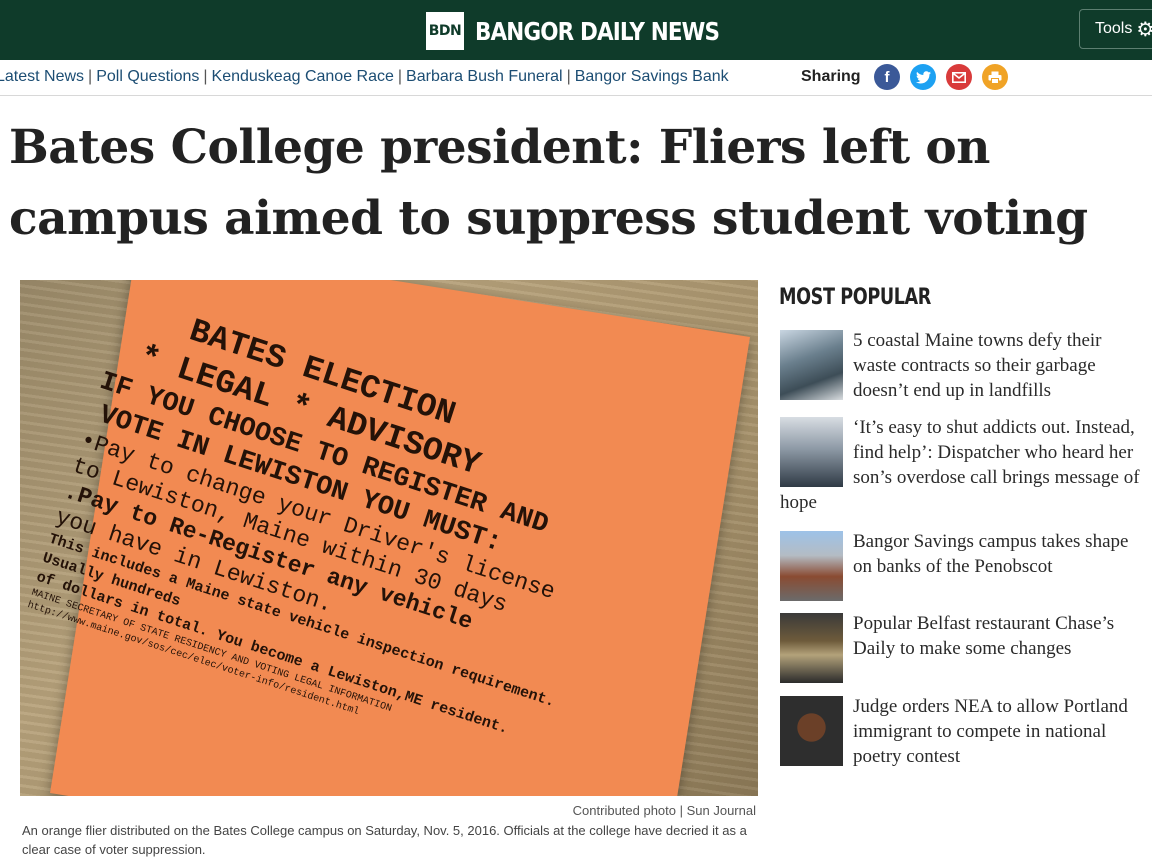 Image resolution: width=1152 pixels, height=864 pixels. I want to click on nav-link-kenduskeag: Kenduskeag Canoe Race, so click(303, 76).